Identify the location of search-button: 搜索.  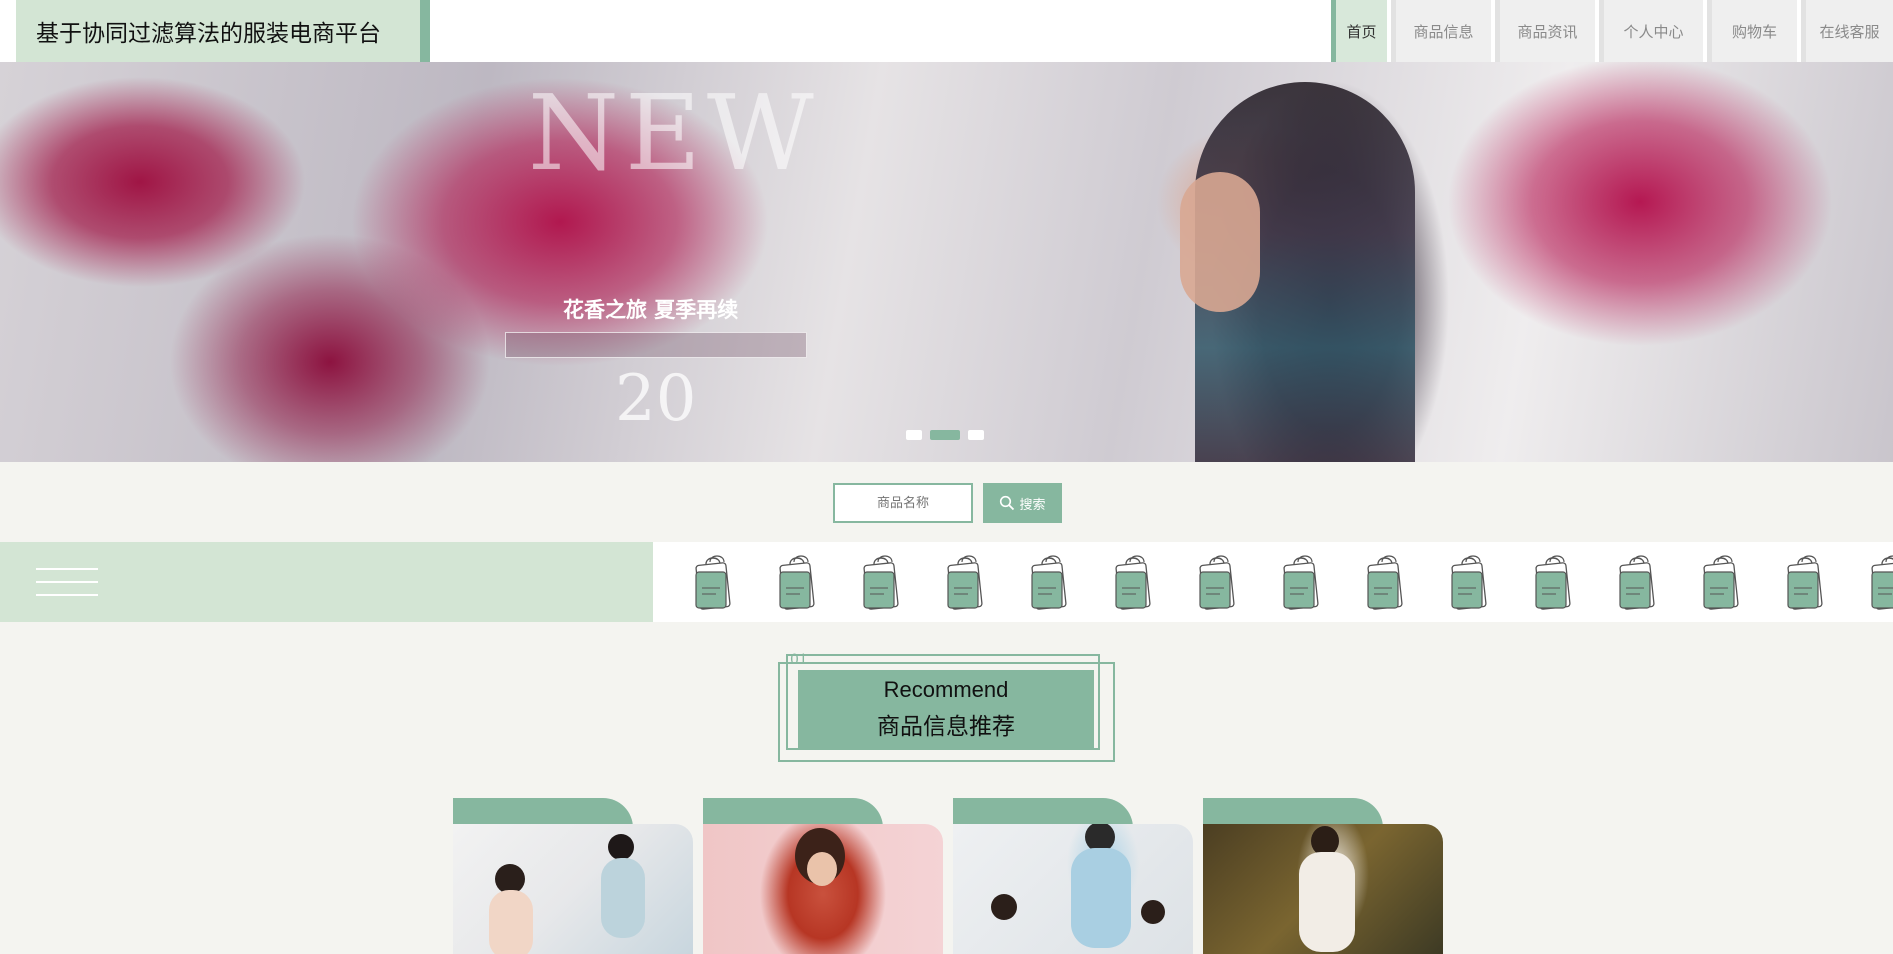
(1022, 503).